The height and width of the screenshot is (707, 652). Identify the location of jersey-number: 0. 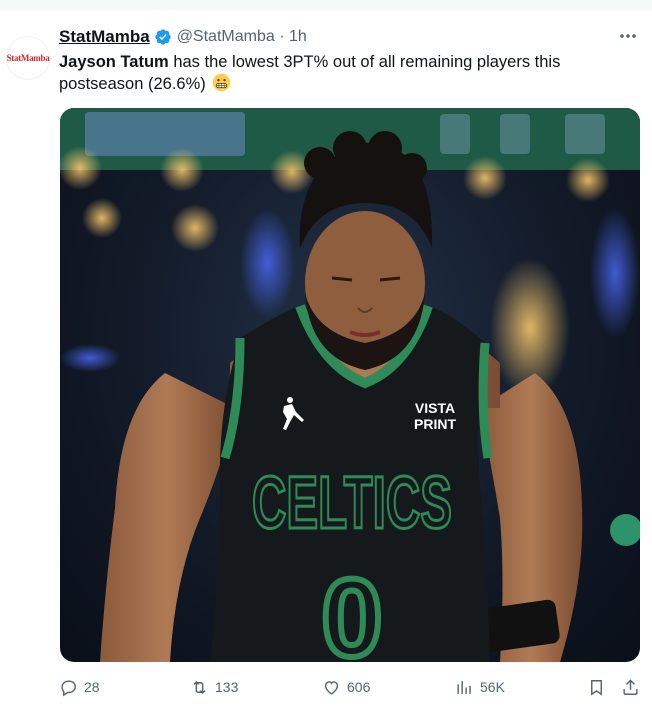
(351, 609).